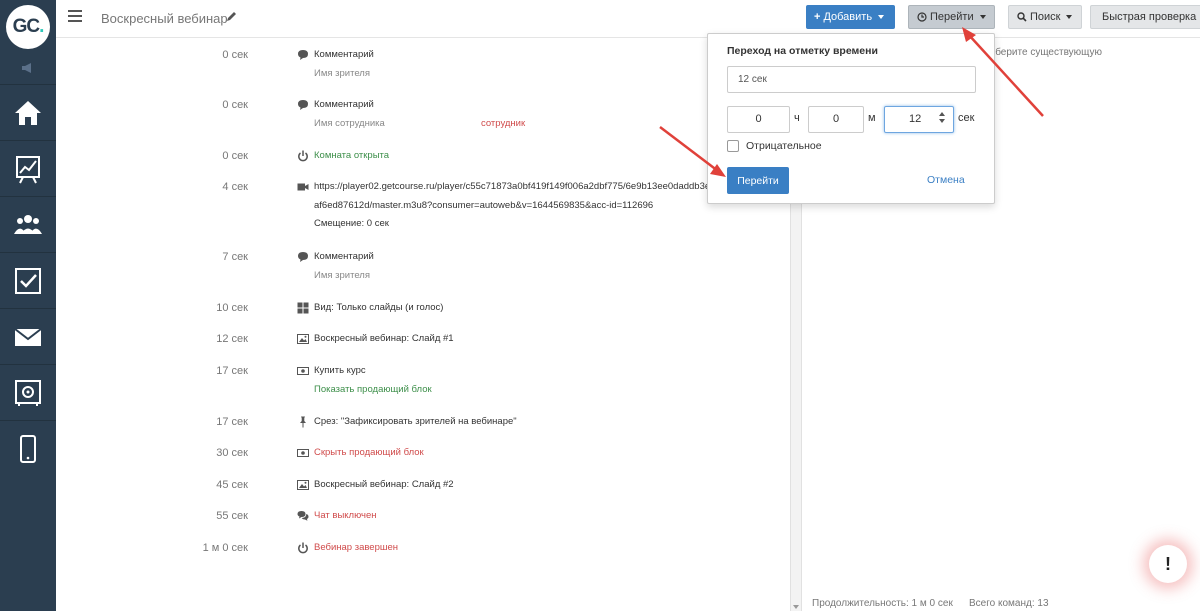 The height and width of the screenshot is (611, 1200). What do you see at coordinates (966, 118) in the screenshot?
I see `seconds-unit: сек` at bounding box center [966, 118].